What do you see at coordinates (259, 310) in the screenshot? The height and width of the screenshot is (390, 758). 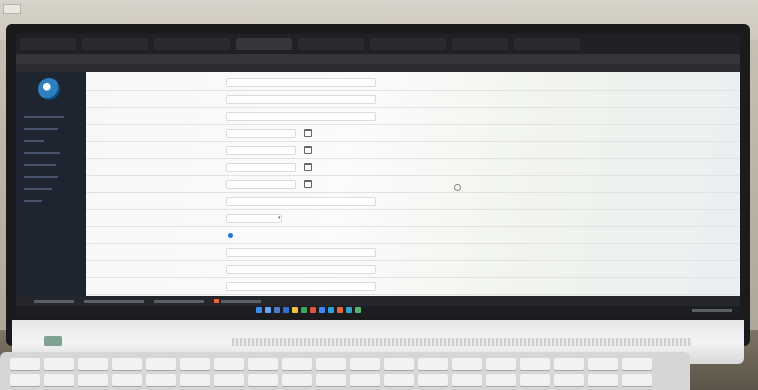 I see `start-icon` at bounding box center [259, 310].